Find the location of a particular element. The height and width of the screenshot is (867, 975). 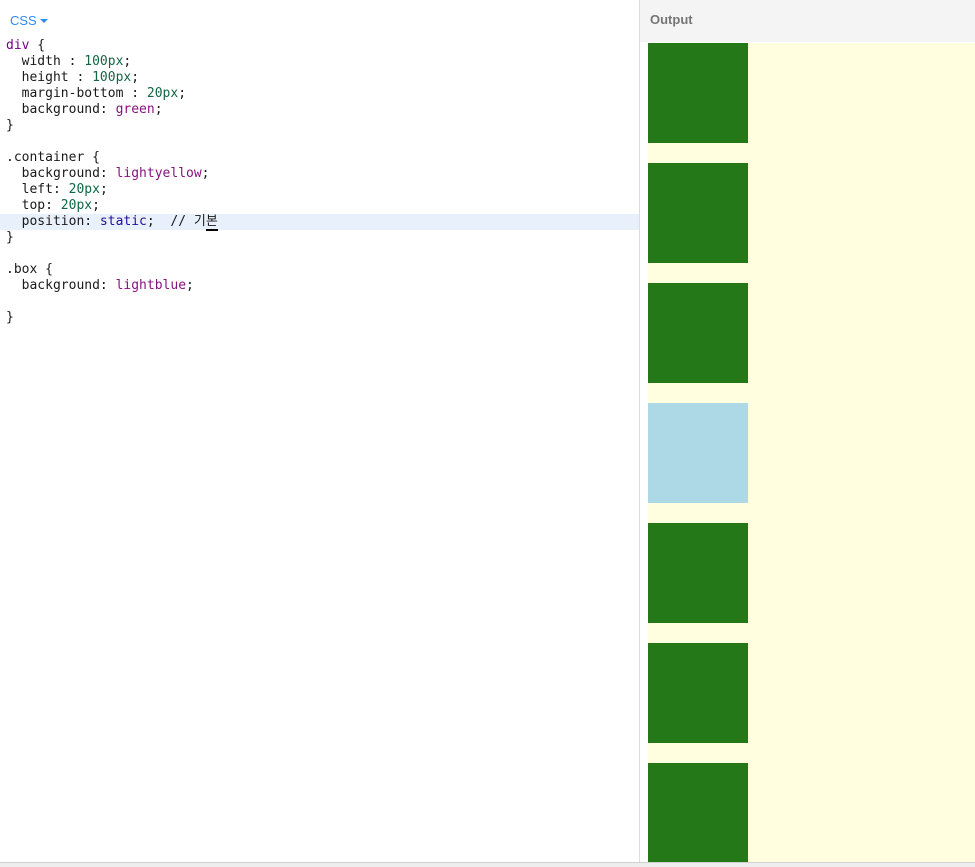

code-line: width : 100px; is located at coordinates (319, 62).